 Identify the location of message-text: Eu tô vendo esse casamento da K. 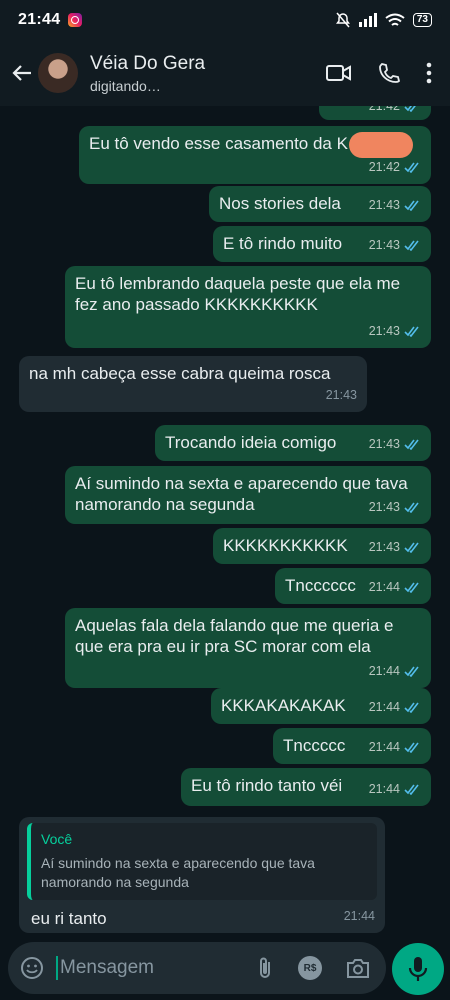
(218, 143).